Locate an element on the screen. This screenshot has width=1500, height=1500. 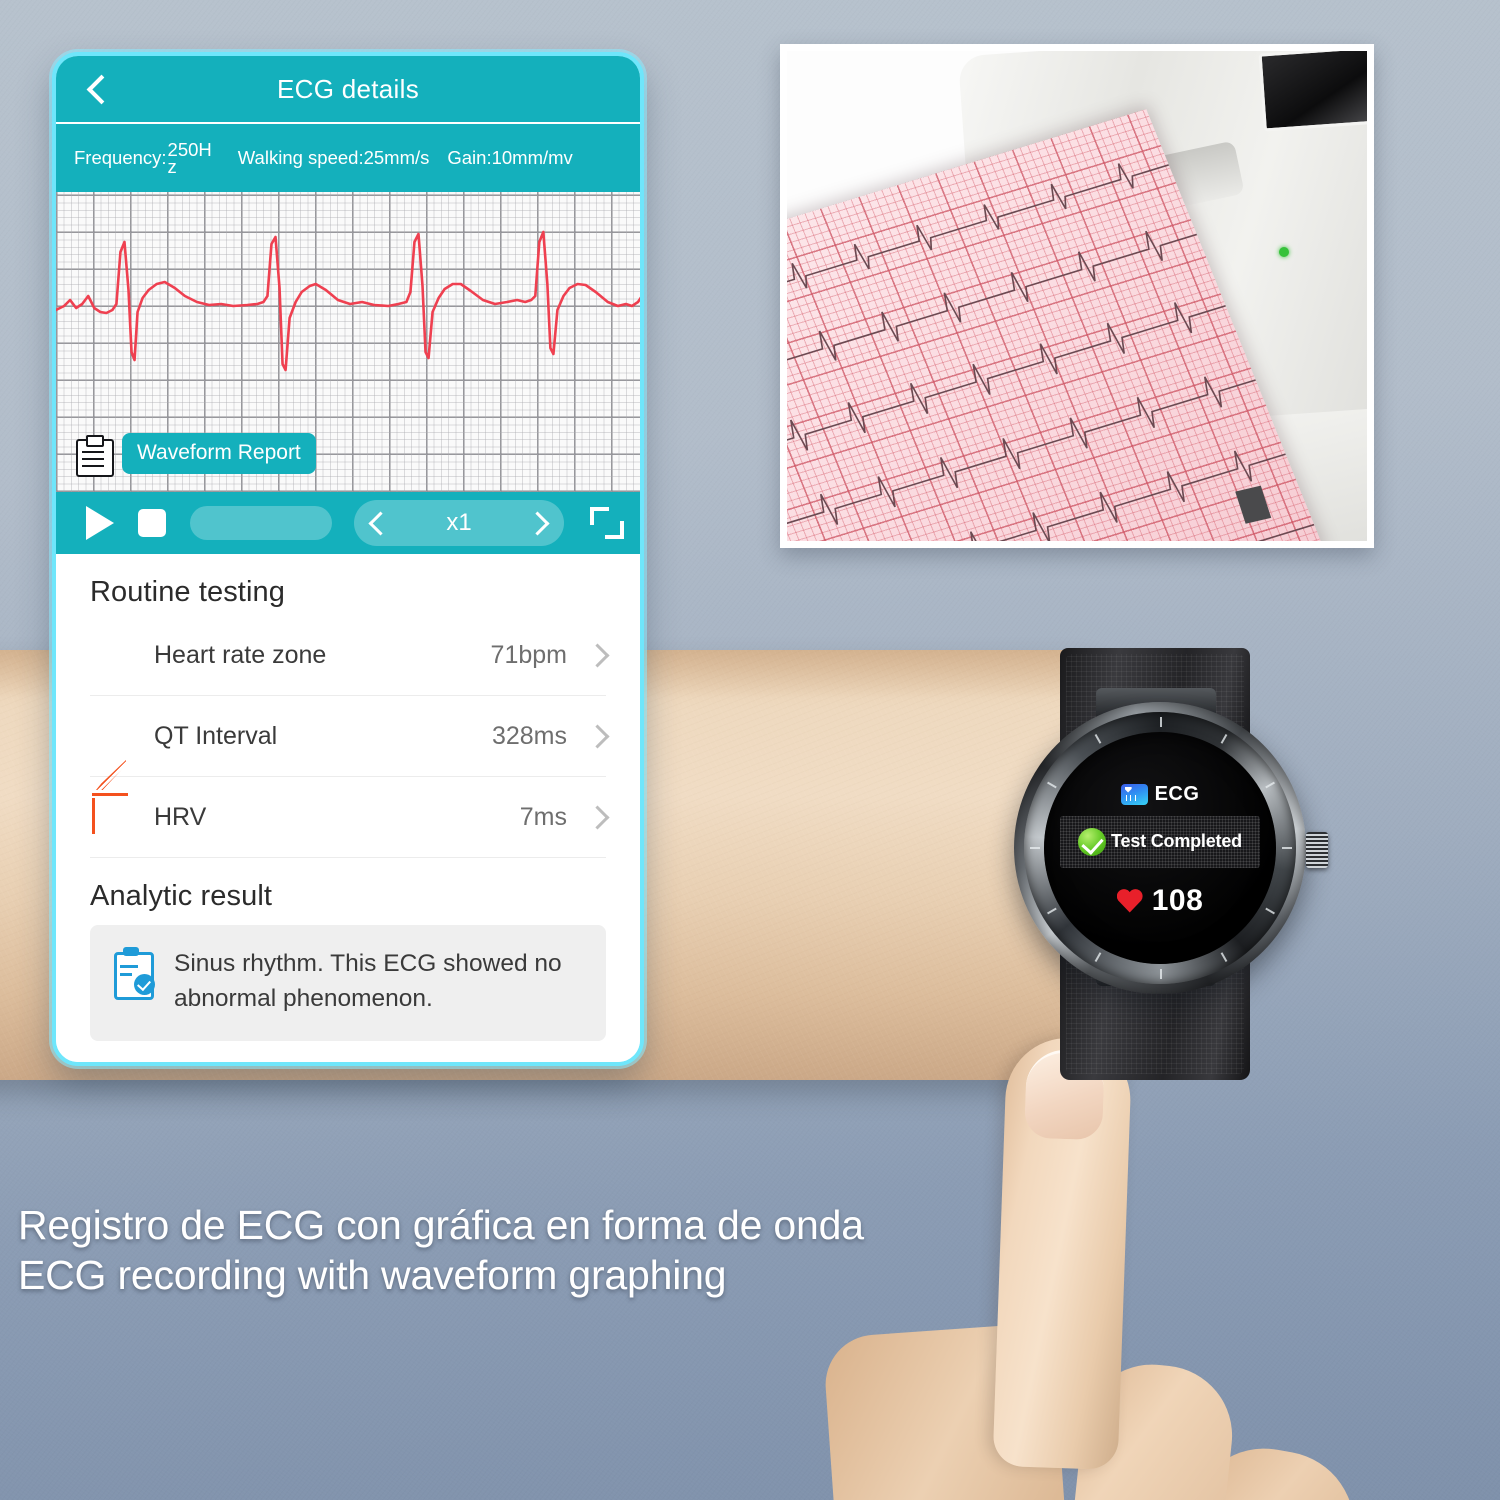
speed-selector: x1 is located at coordinates (459, 523).